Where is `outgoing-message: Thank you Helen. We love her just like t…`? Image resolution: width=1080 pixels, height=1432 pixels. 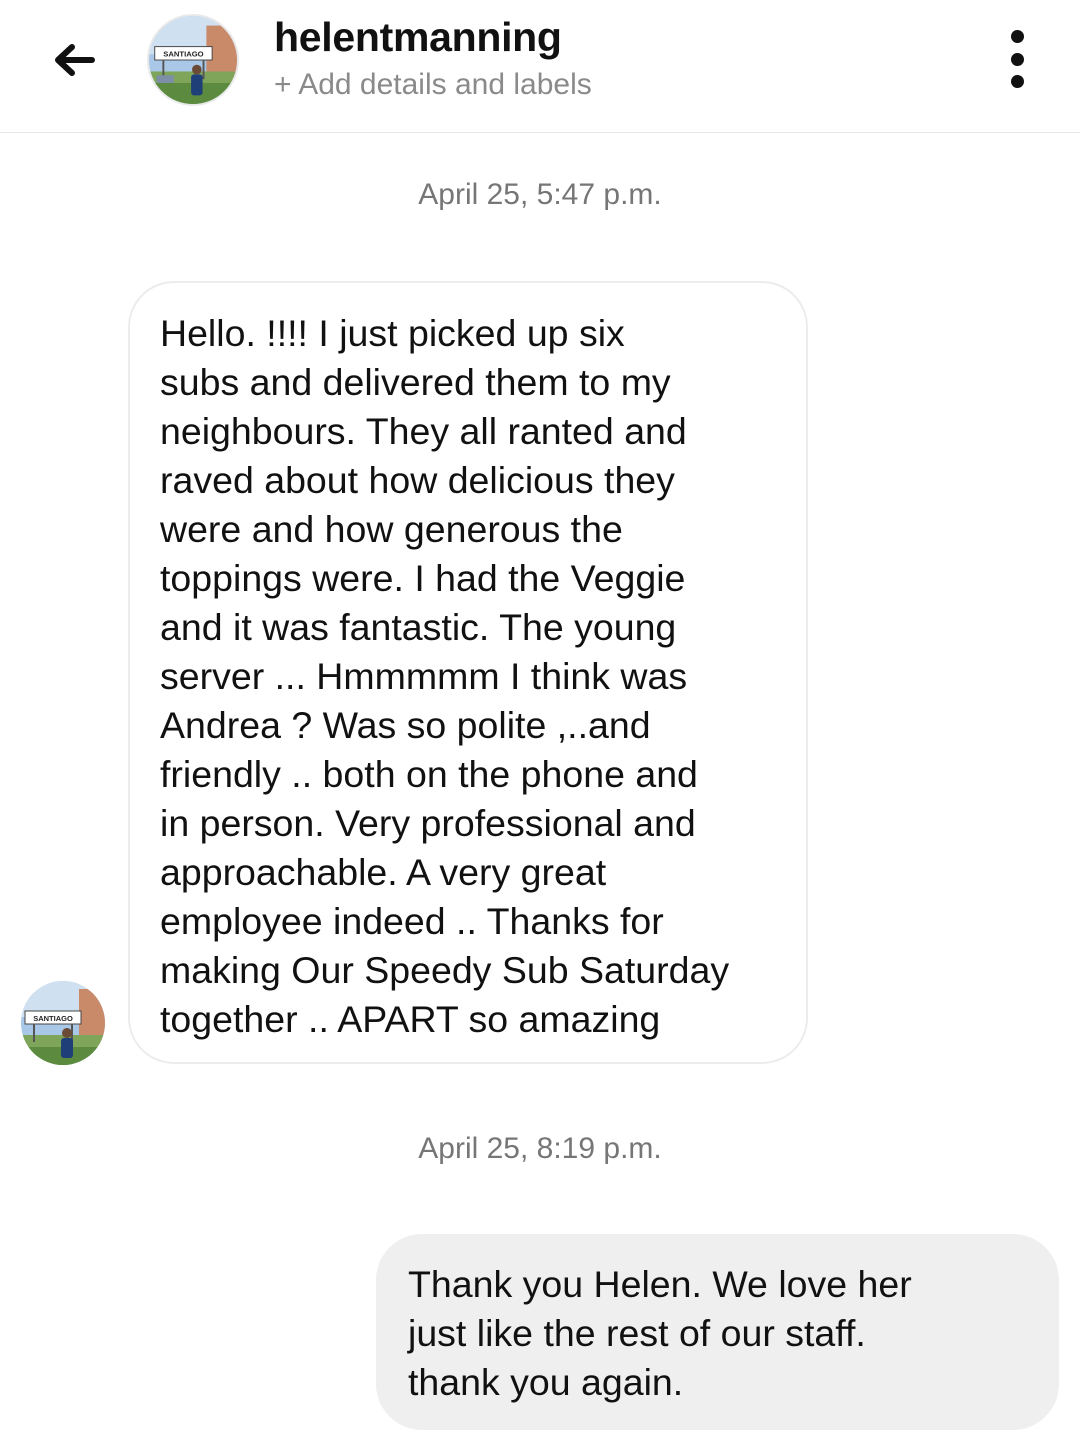
outgoing-message: Thank you Helen. We love her just like t… is located at coordinates (717, 1332).